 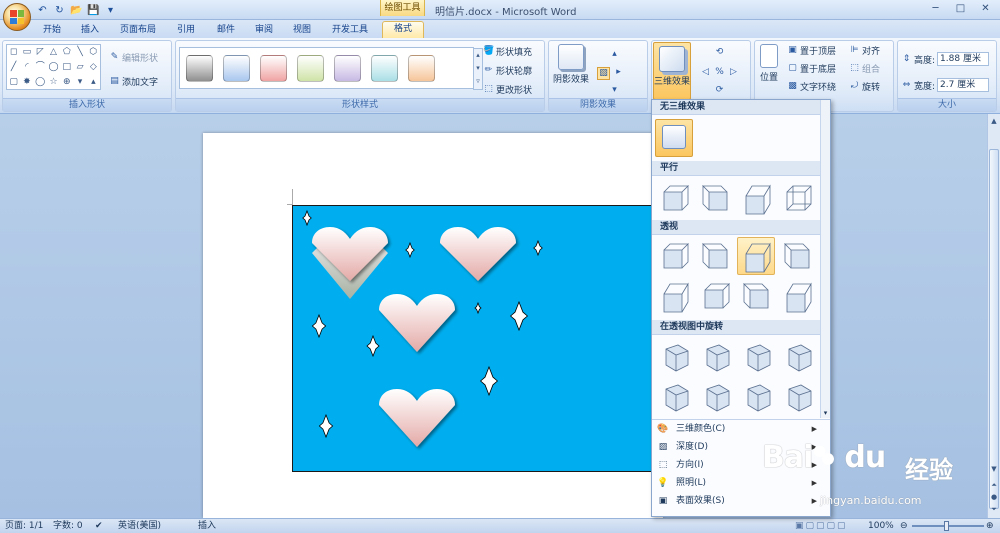 What do you see at coordinates (507, 70) in the screenshot?
I see `shape-outline-button: ✏ 形状轮廓` at bounding box center [507, 70].